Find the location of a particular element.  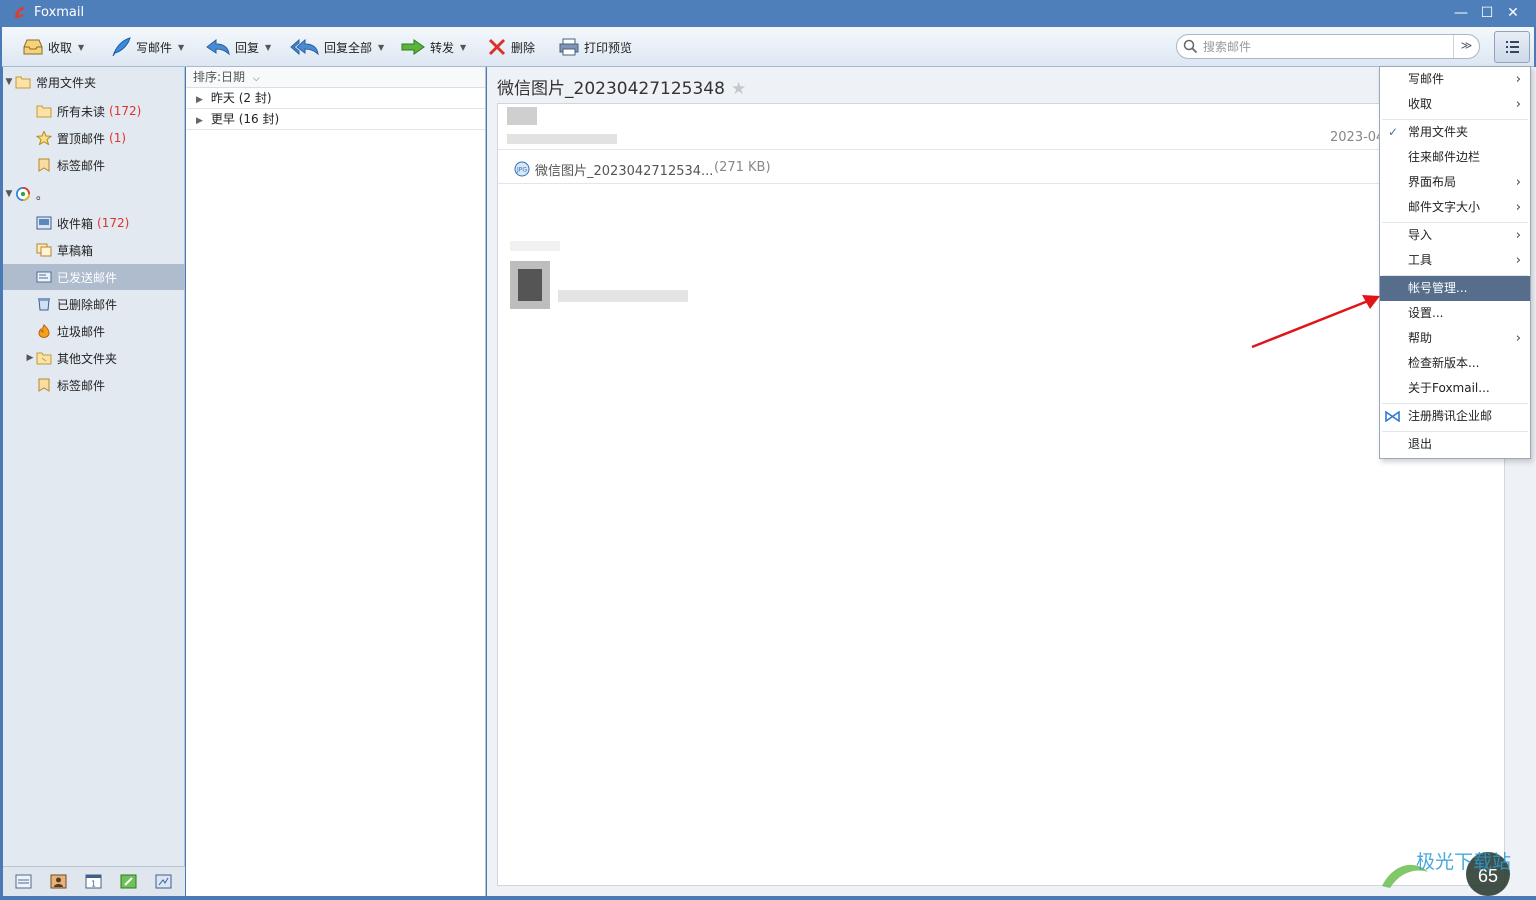

reply-label: 回复 is located at coordinates (247, 47).